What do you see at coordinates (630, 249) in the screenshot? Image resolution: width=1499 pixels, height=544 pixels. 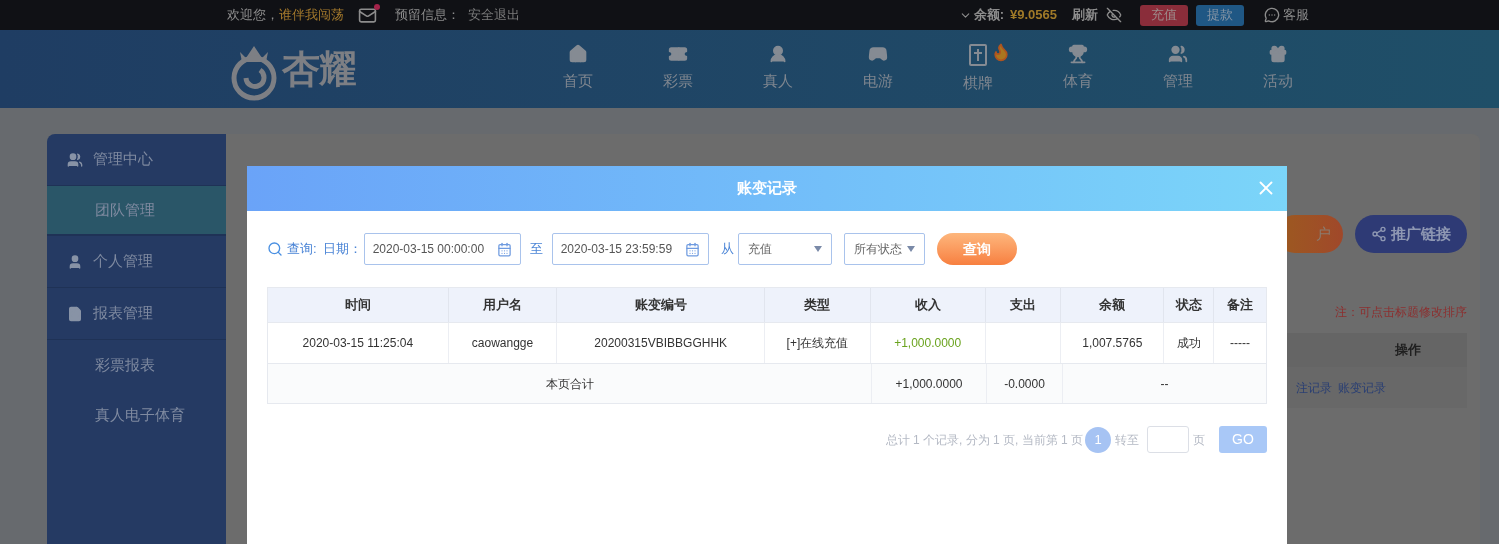 I see `end-date-field: 2020-03-15 23:59:59` at bounding box center [630, 249].